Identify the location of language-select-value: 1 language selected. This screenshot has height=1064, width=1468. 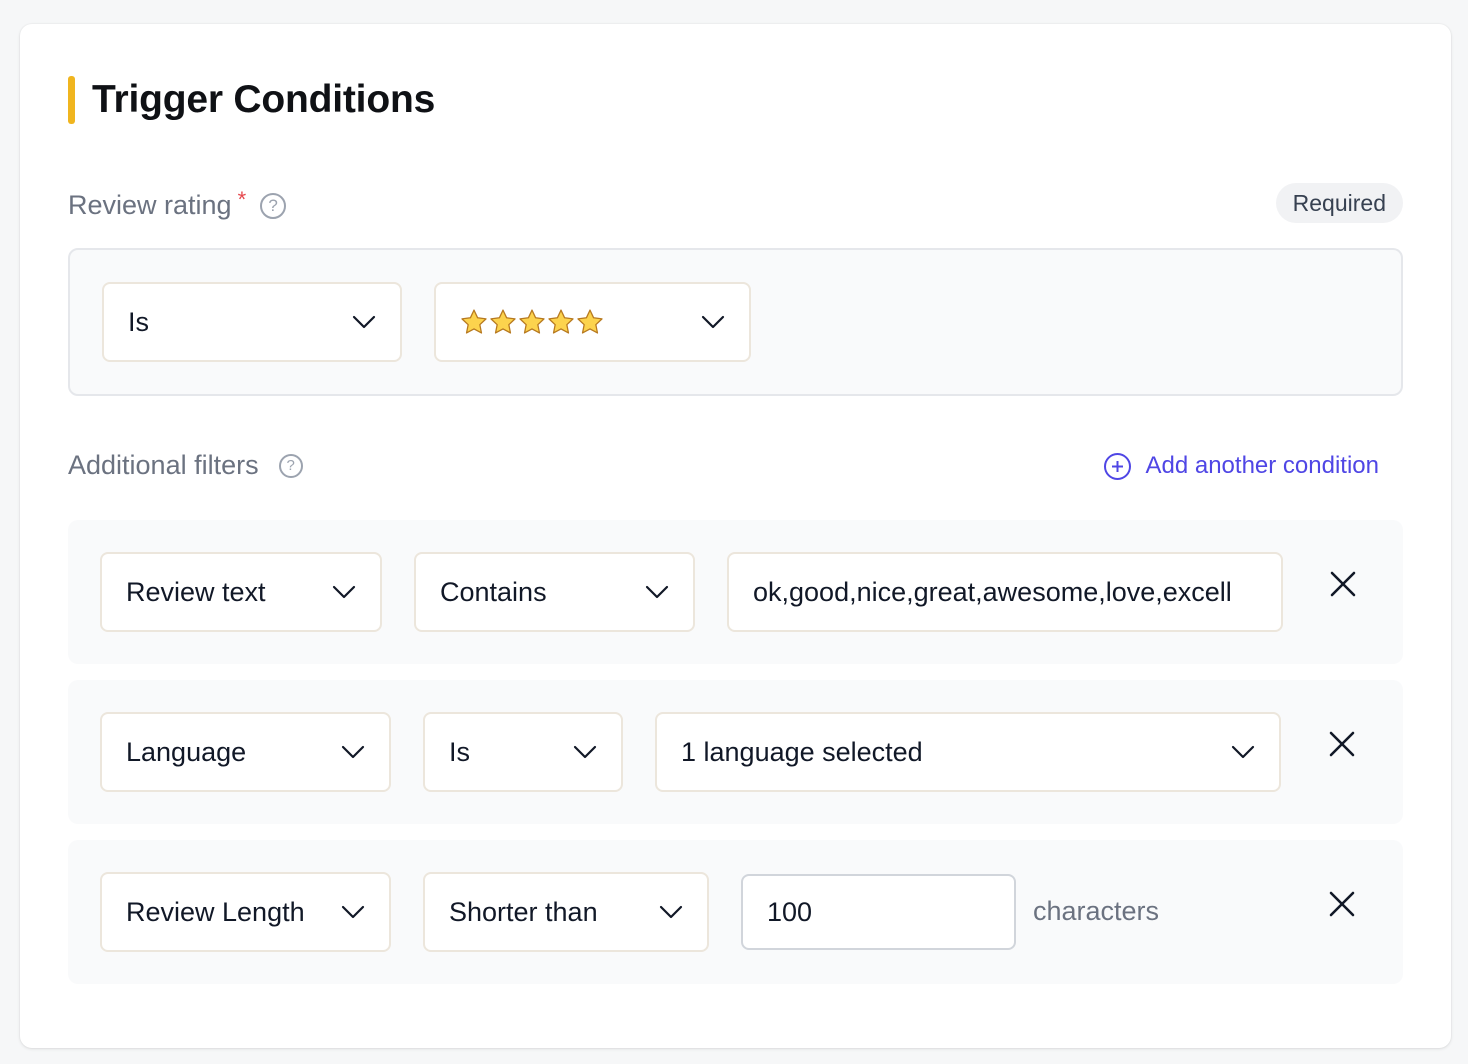
(802, 751).